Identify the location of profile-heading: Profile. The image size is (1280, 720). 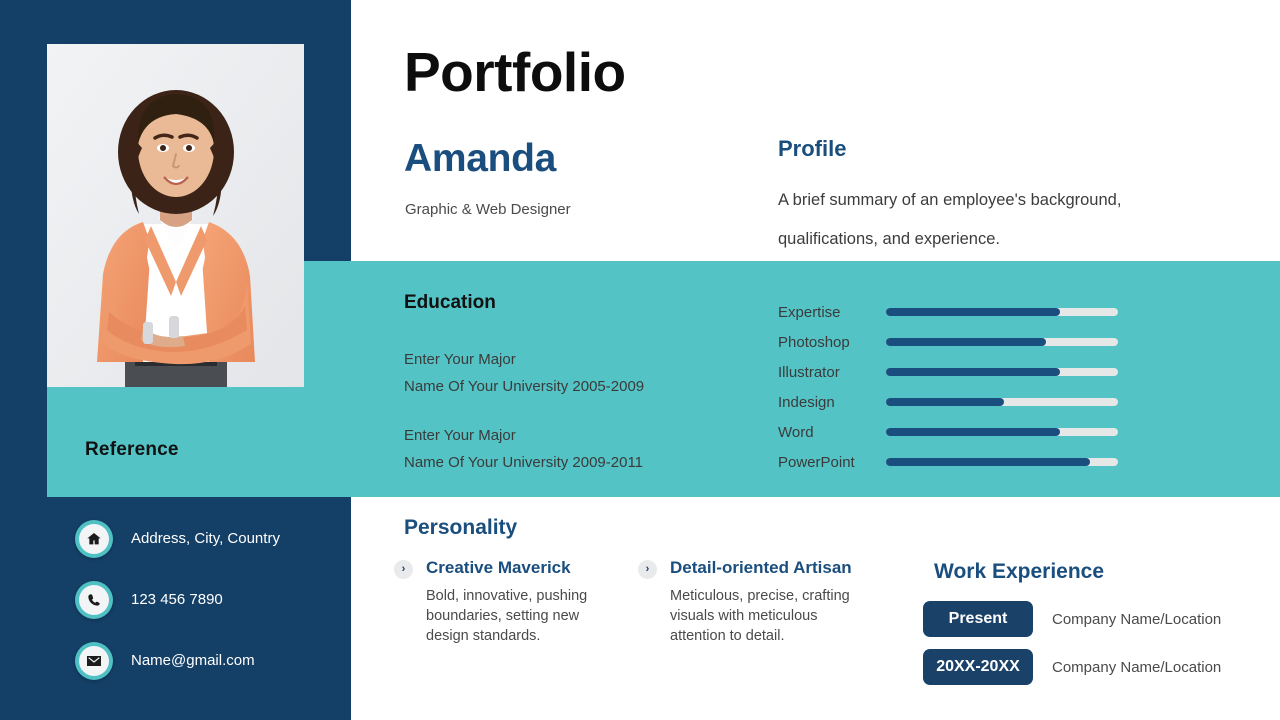
(812, 148).